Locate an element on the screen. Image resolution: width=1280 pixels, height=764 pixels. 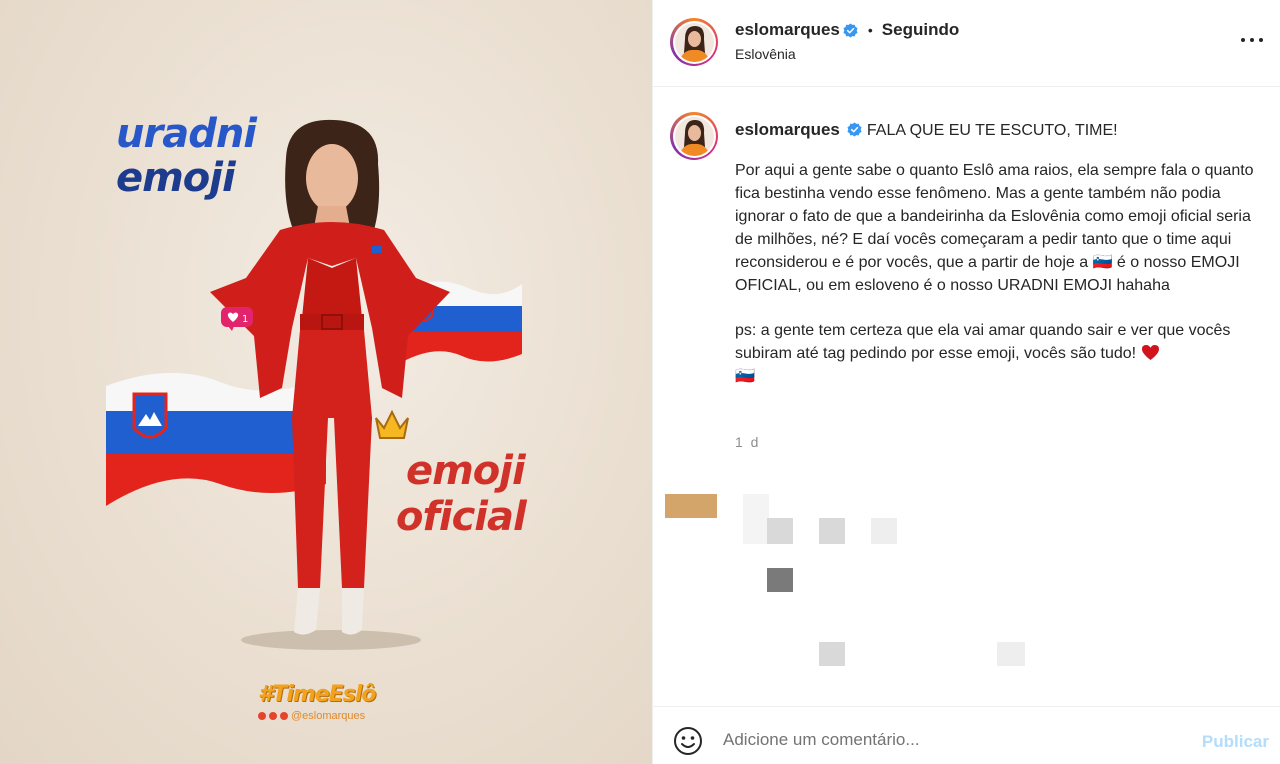
comment-input is located at coordinates (933, 740).